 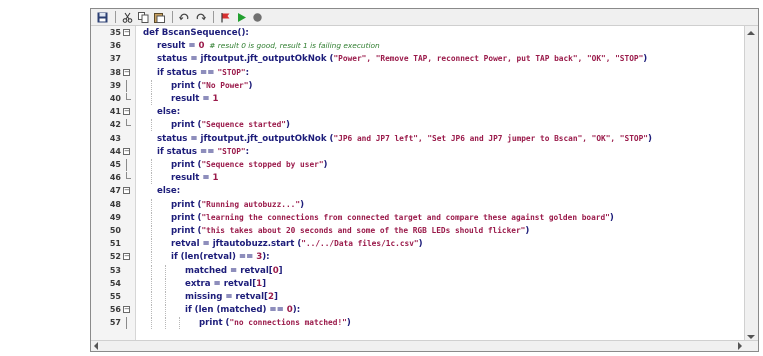 What do you see at coordinates (195, 99) in the screenshot?
I see `code-text: result = 1` at bounding box center [195, 99].